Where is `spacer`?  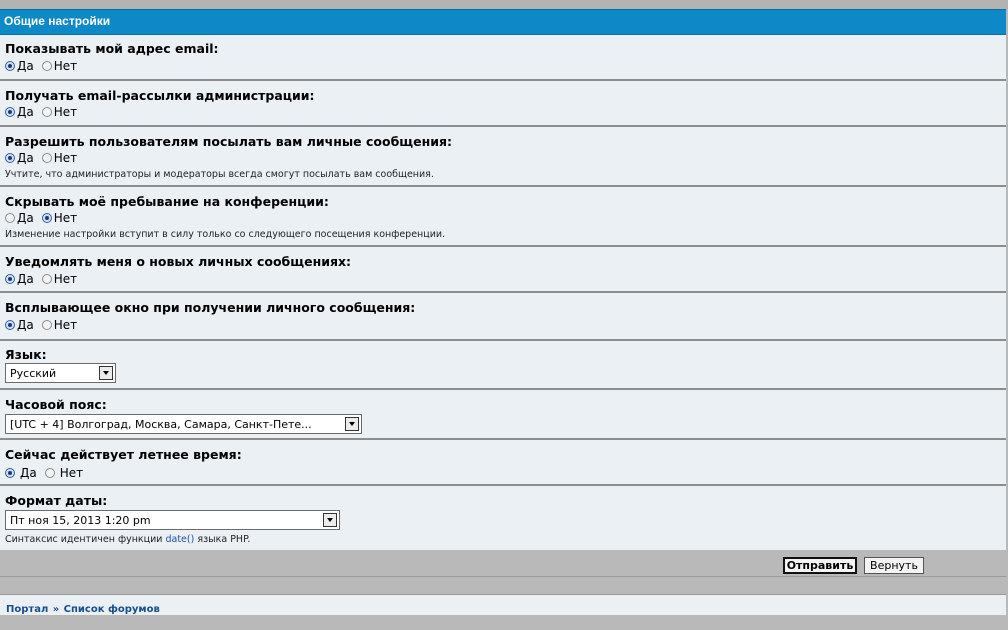 spacer is located at coordinates (503, 585).